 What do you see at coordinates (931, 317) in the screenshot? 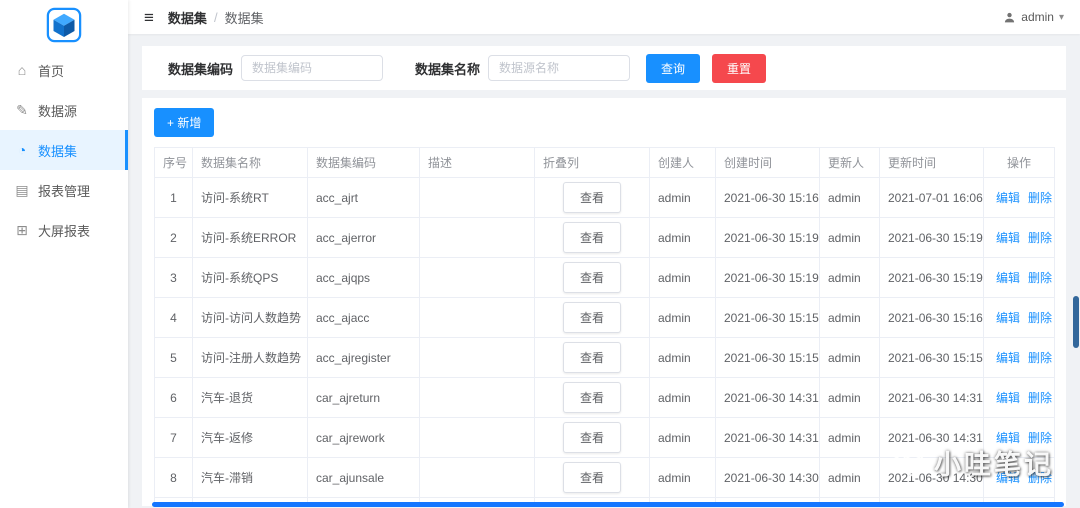
I see `cell-update-time: 2021-06-30 15:16:04` at bounding box center [931, 317].